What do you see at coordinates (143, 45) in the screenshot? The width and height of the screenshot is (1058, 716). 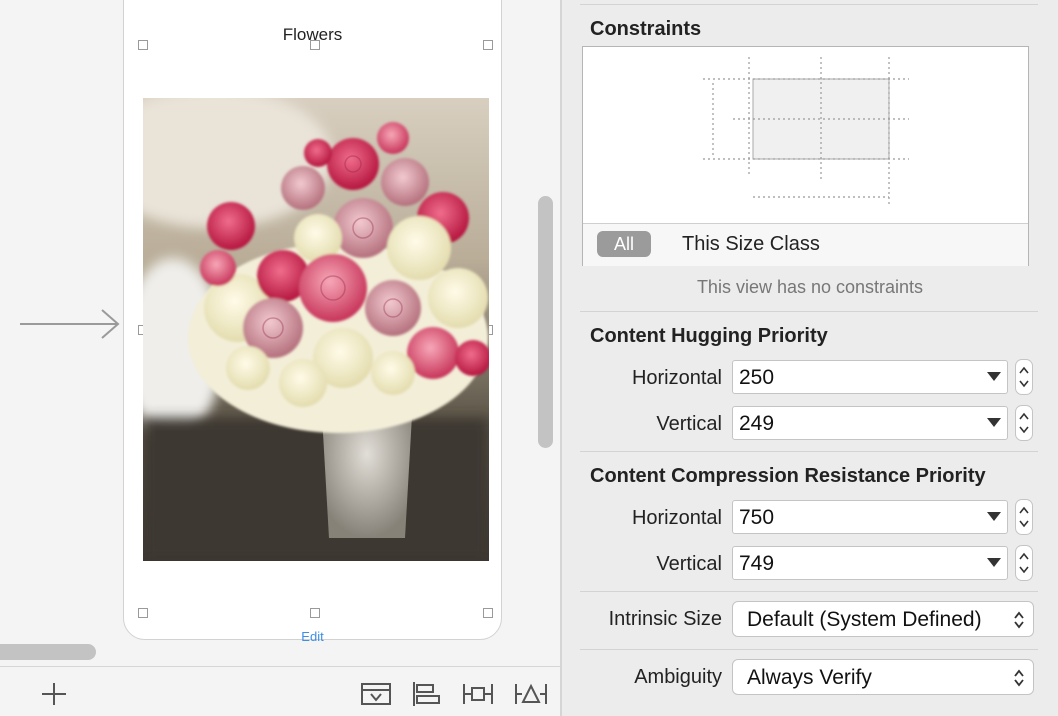 I see `resize-handle-top-left` at bounding box center [143, 45].